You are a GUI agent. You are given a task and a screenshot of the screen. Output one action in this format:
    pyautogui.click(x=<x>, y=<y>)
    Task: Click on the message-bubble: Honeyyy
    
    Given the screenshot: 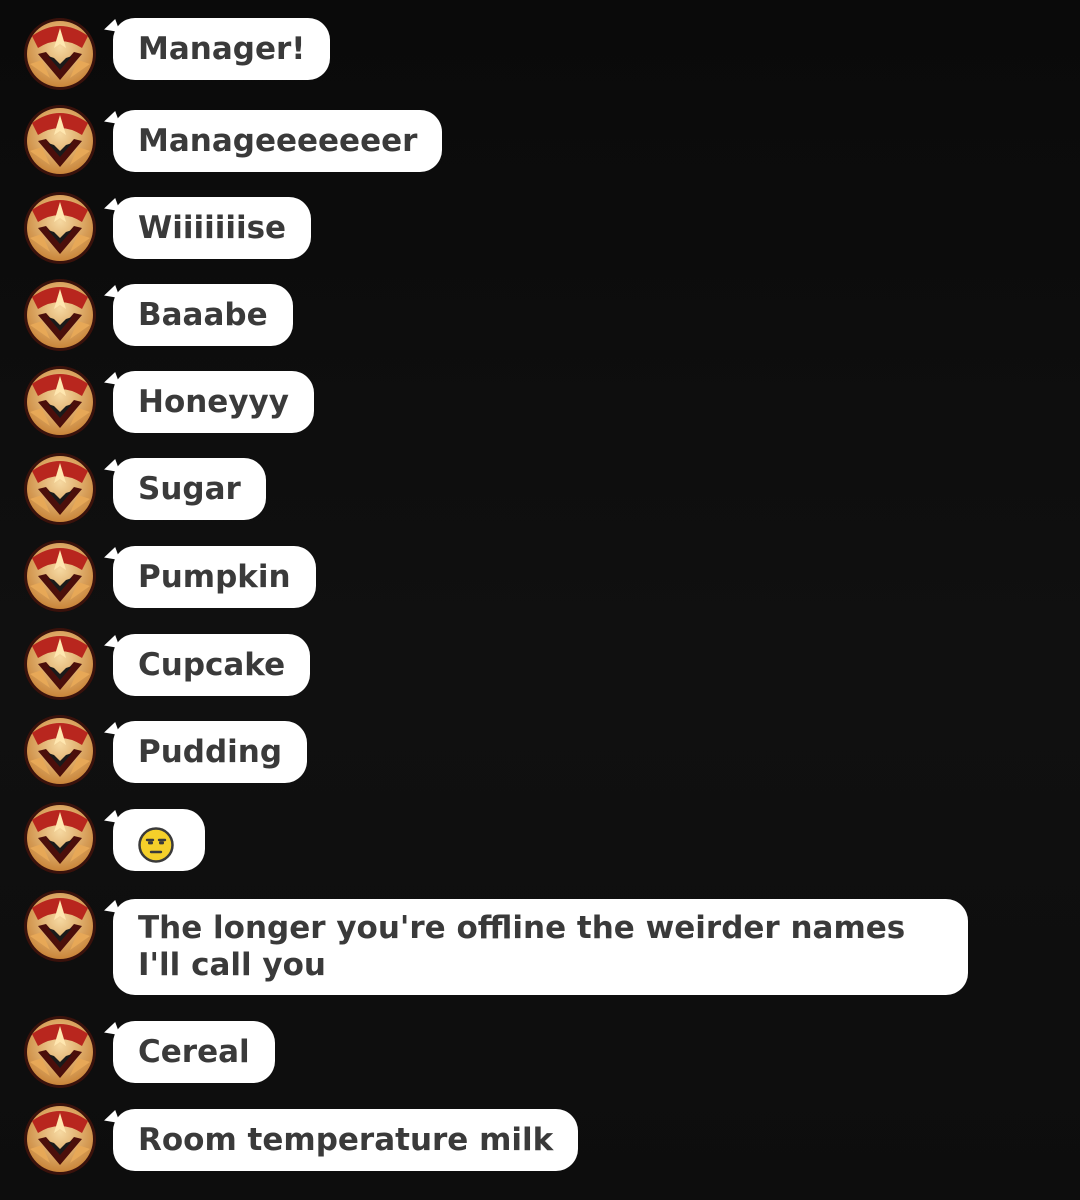 What is the action you would take?
    pyautogui.click(x=213, y=402)
    